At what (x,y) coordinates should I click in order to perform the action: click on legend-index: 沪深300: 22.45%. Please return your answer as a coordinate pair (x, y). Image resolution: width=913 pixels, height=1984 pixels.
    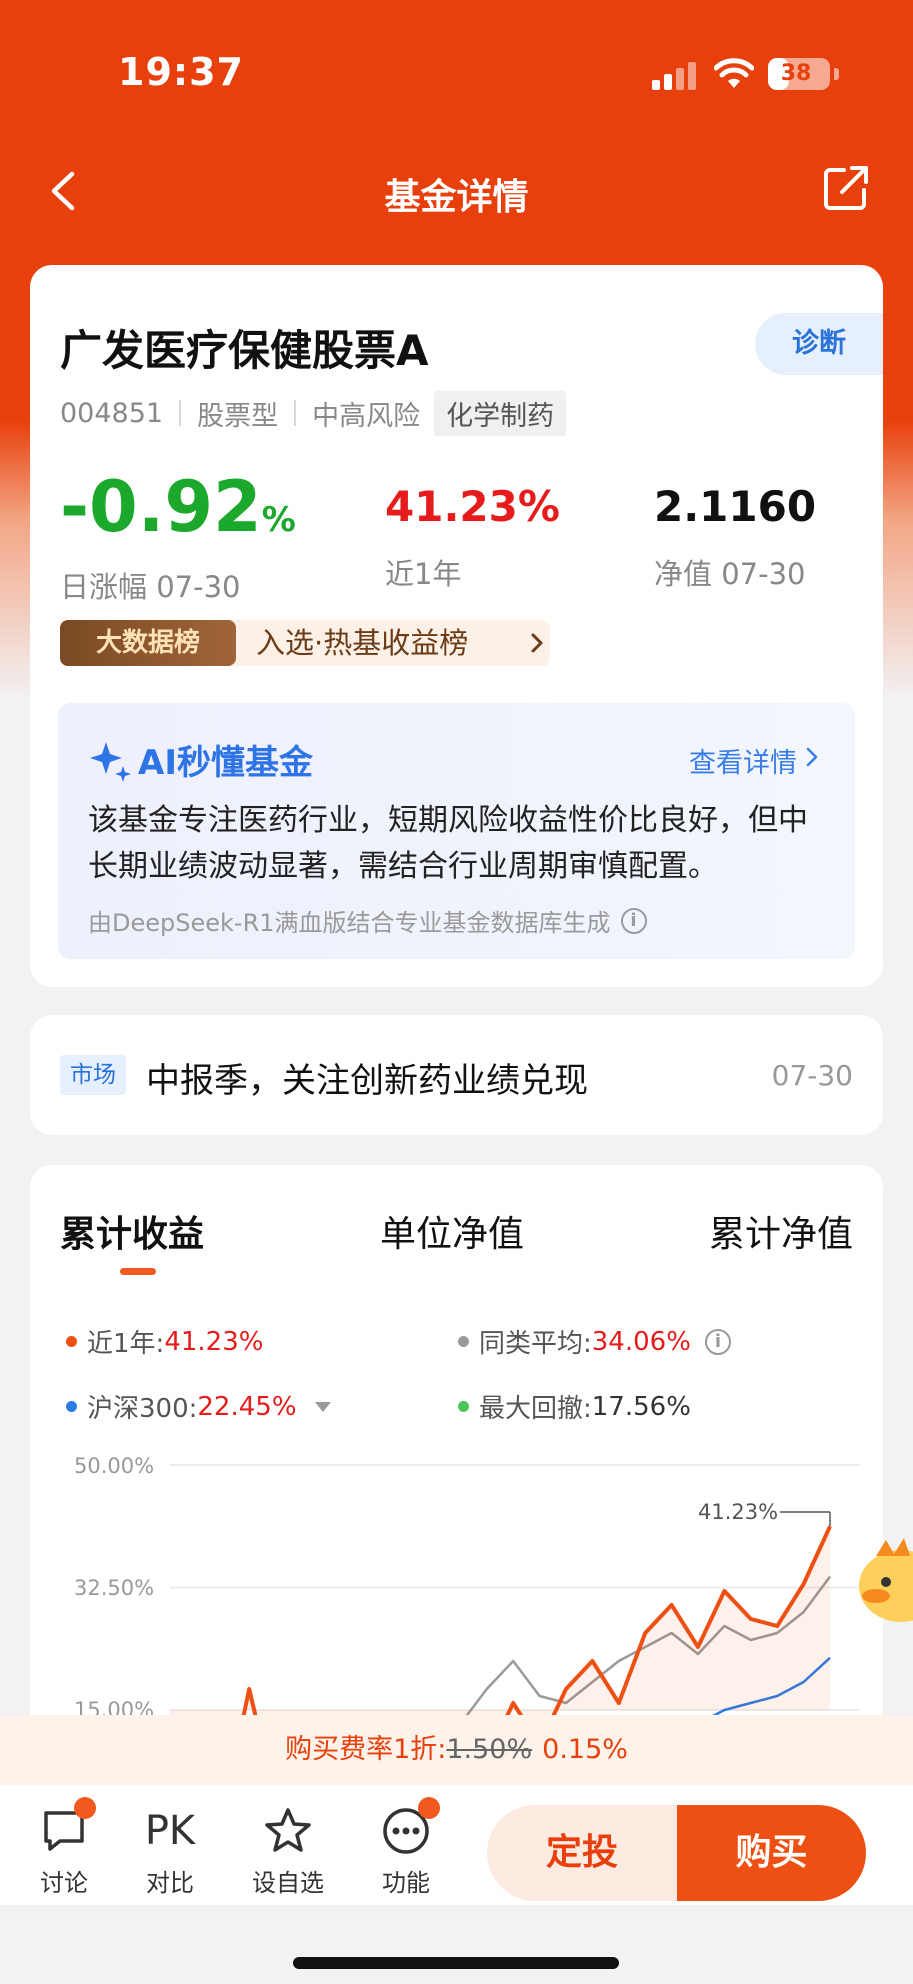
    Looking at the image, I should click on (198, 1406).